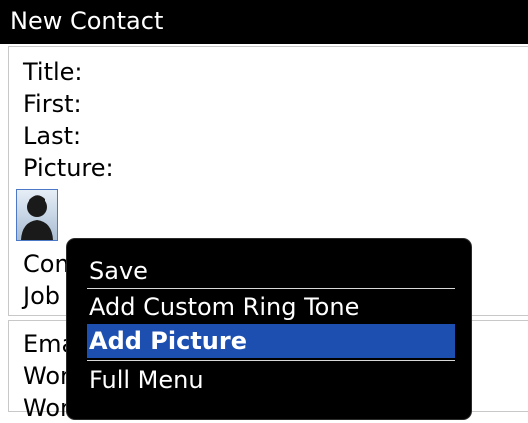 This screenshot has height=423, width=528. What do you see at coordinates (271, 307) in the screenshot?
I see `menu-item-add-custom-ring-tone: Add Custom Ring Tone` at bounding box center [271, 307].